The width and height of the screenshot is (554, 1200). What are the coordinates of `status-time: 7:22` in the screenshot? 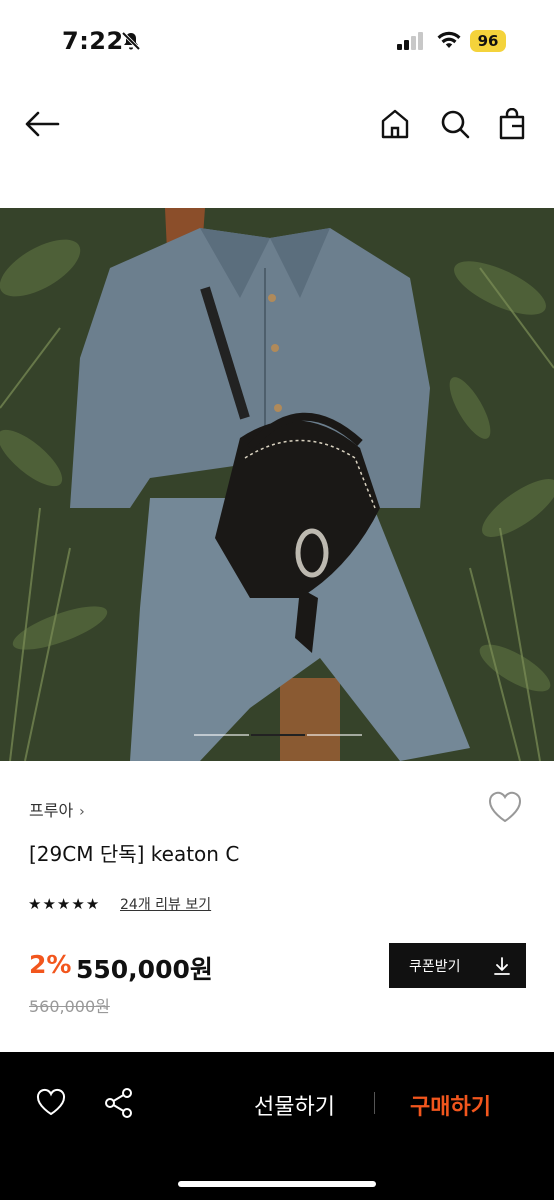 It's located at (93, 41).